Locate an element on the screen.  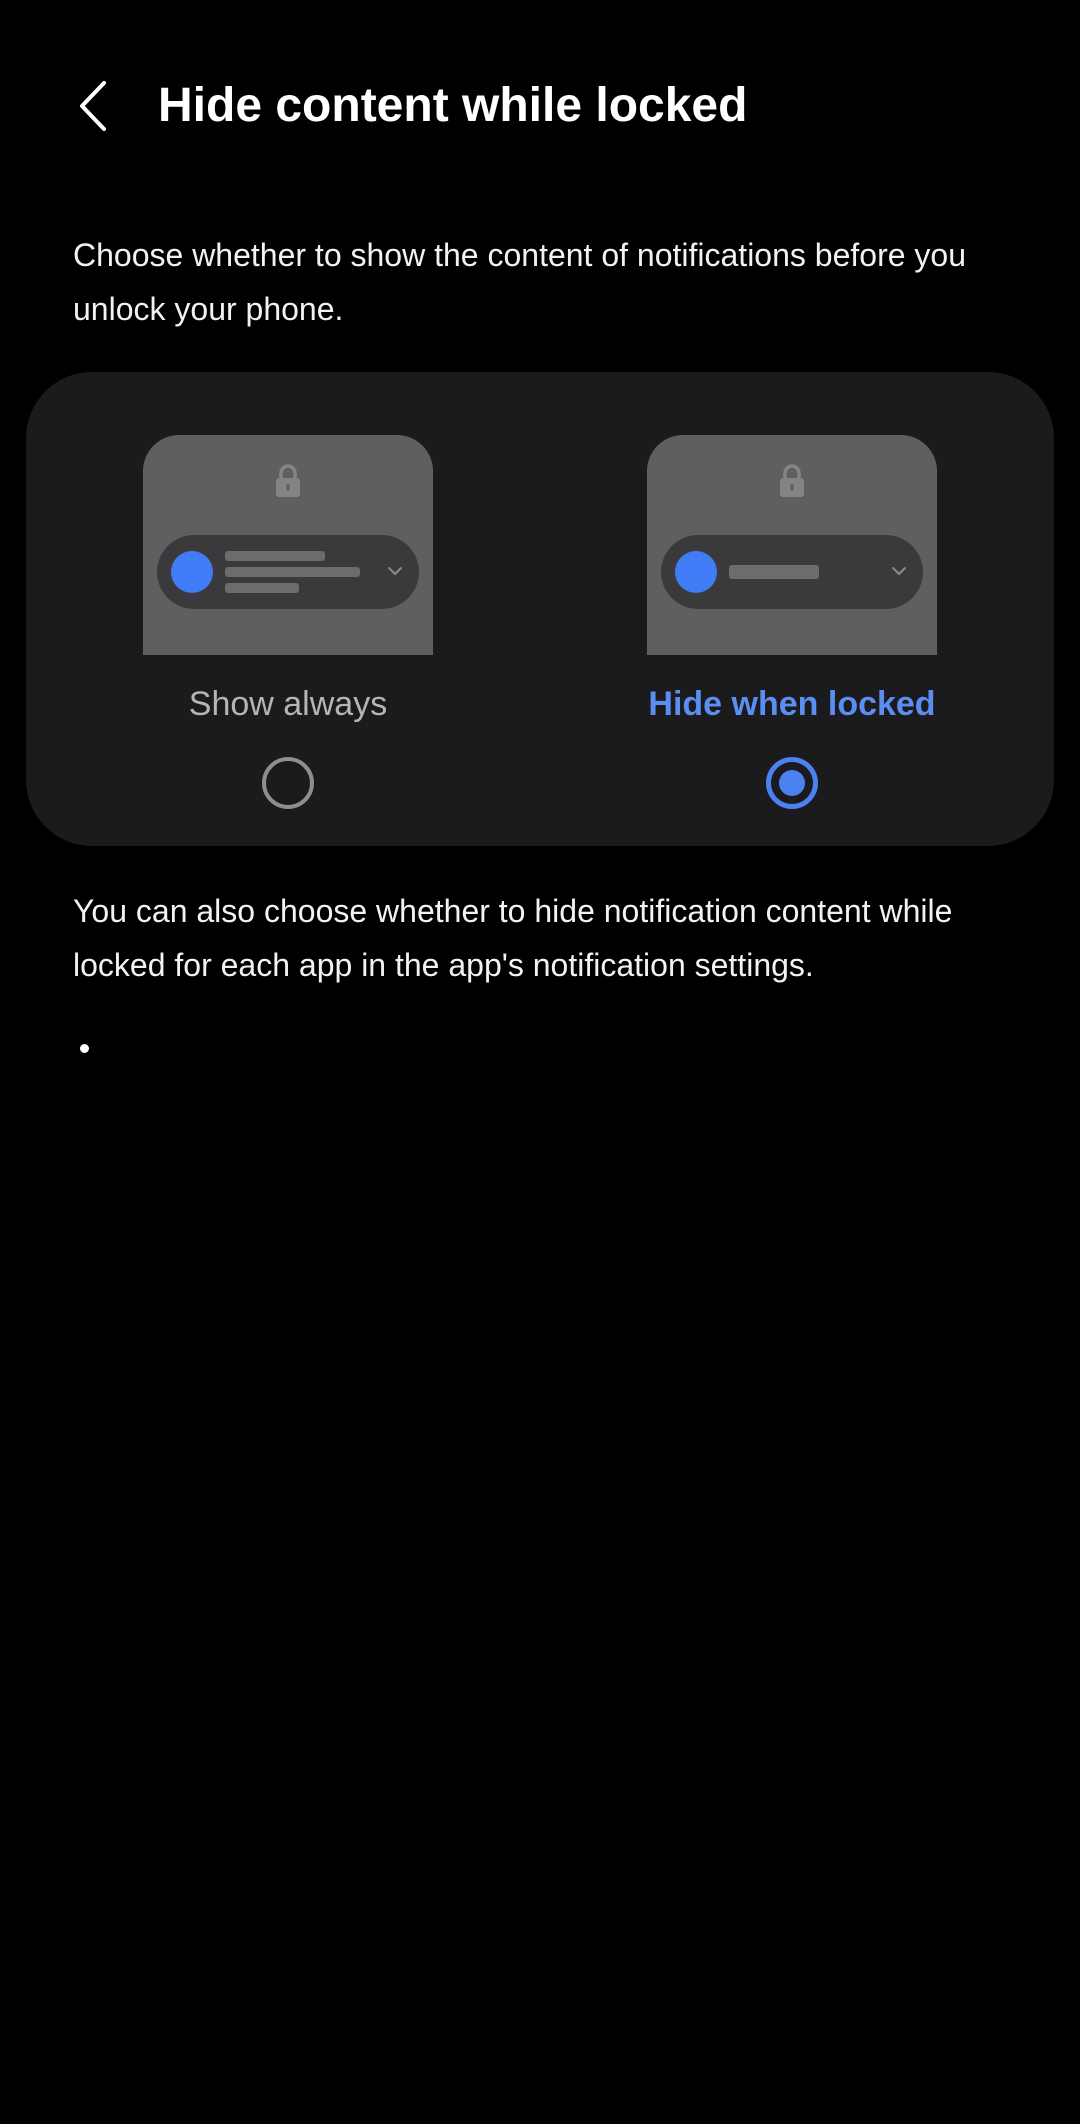
radio-hide-when-locked is located at coordinates (792, 783).